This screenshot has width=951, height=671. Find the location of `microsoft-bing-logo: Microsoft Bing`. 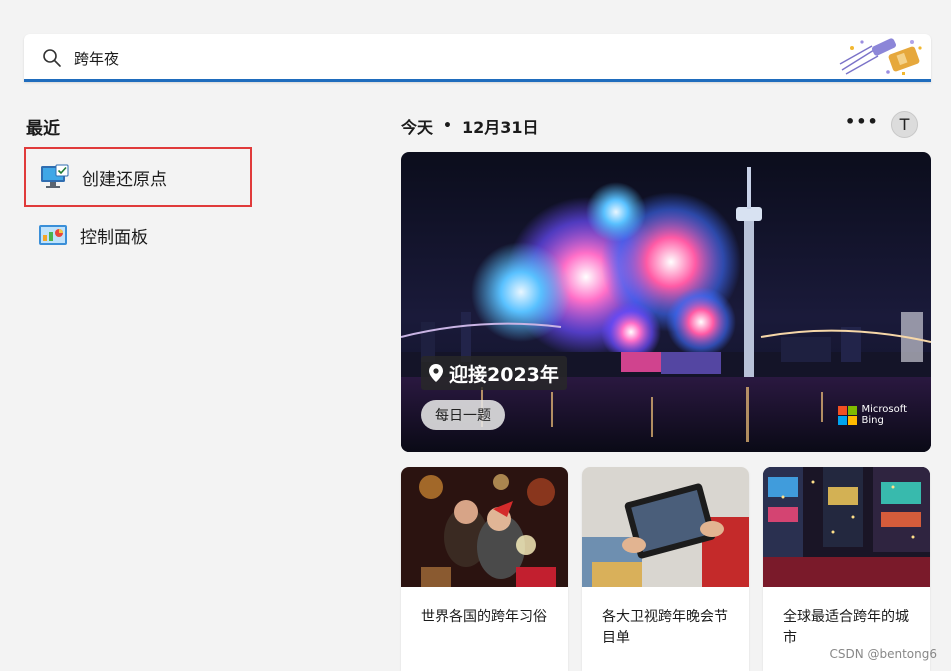

microsoft-bing-logo: Microsoft Bing is located at coordinates (872, 415).